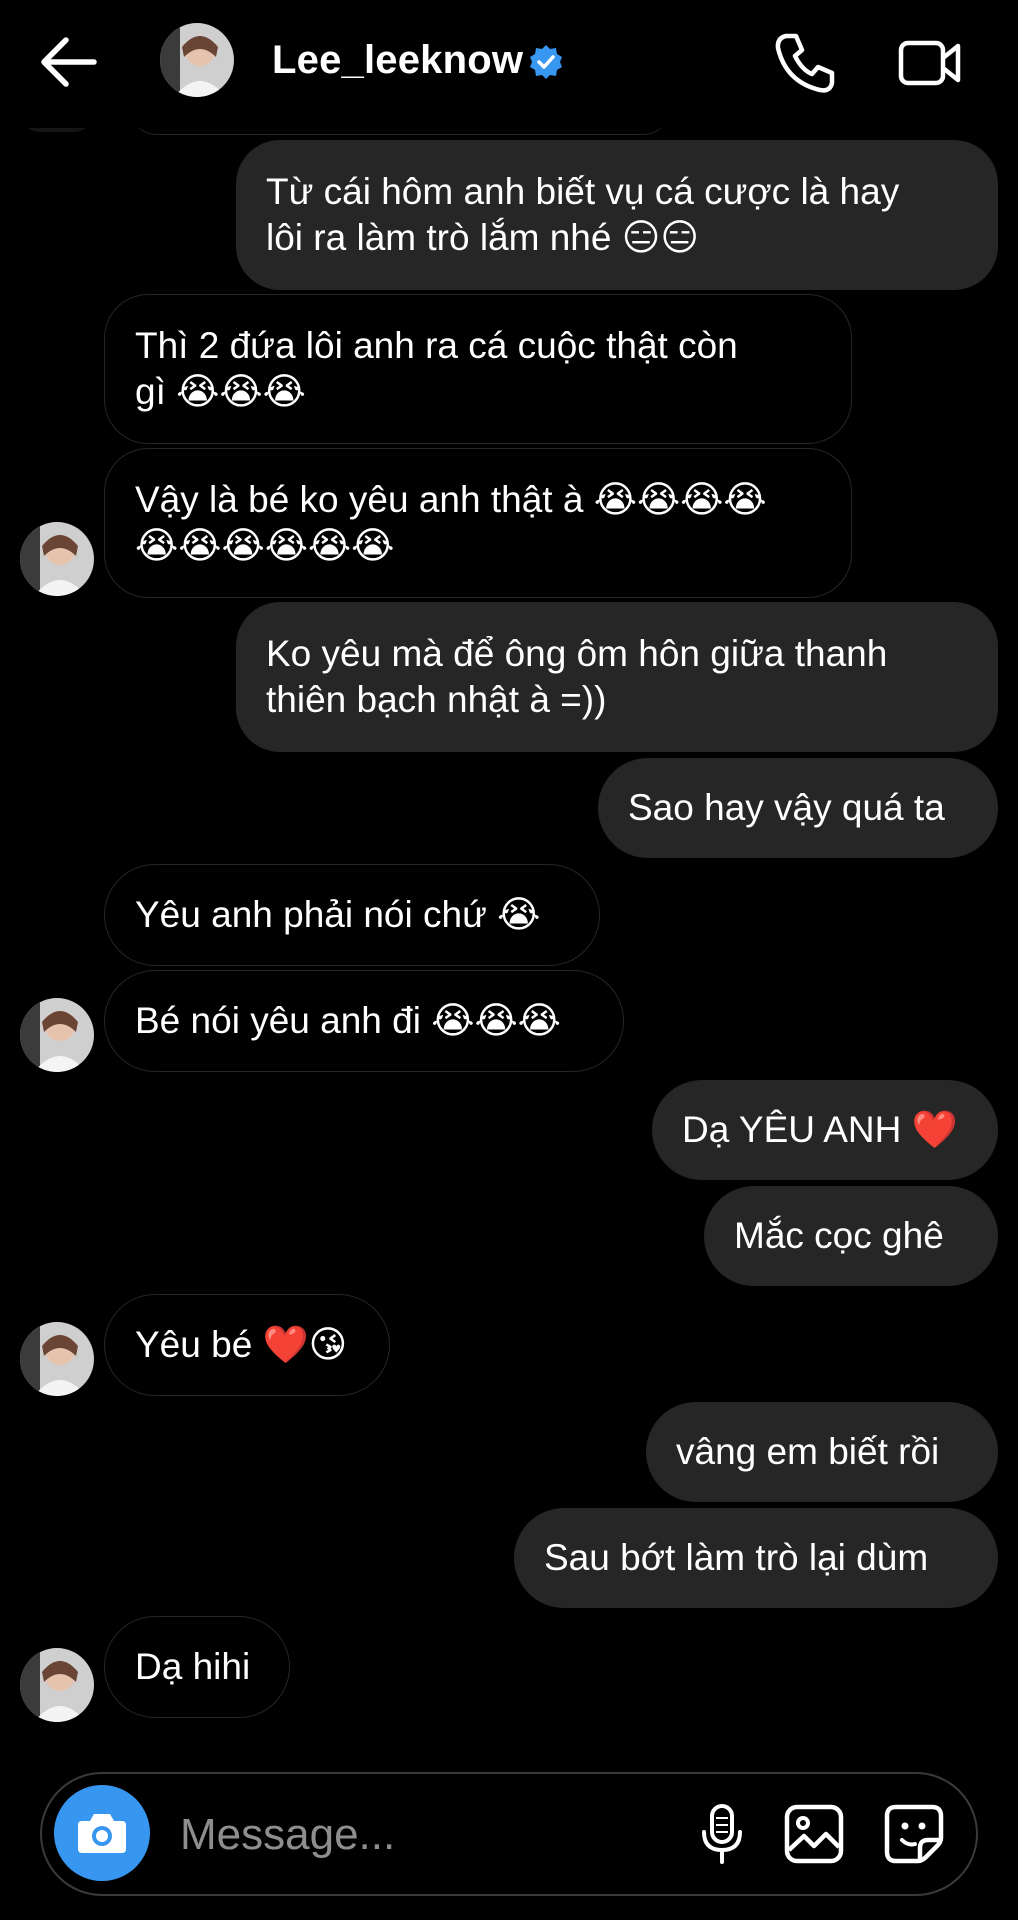  What do you see at coordinates (822, 1452) in the screenshot?
I see `message-bubble-outgoing: vâng em biết rồi` at bounding box center [822, 1452].